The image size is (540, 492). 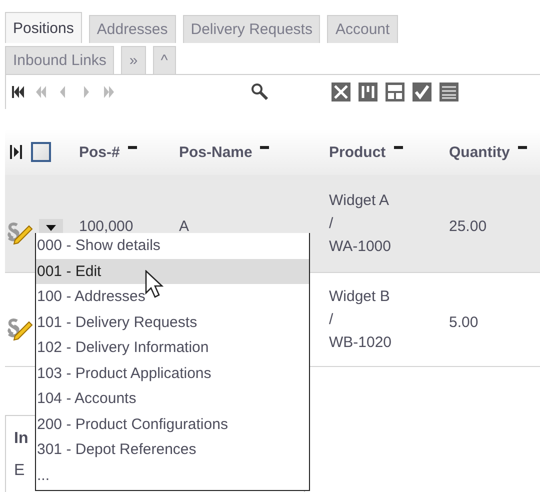 I want to click on table-cell-text: 5.00, so click(x=463, y=323).